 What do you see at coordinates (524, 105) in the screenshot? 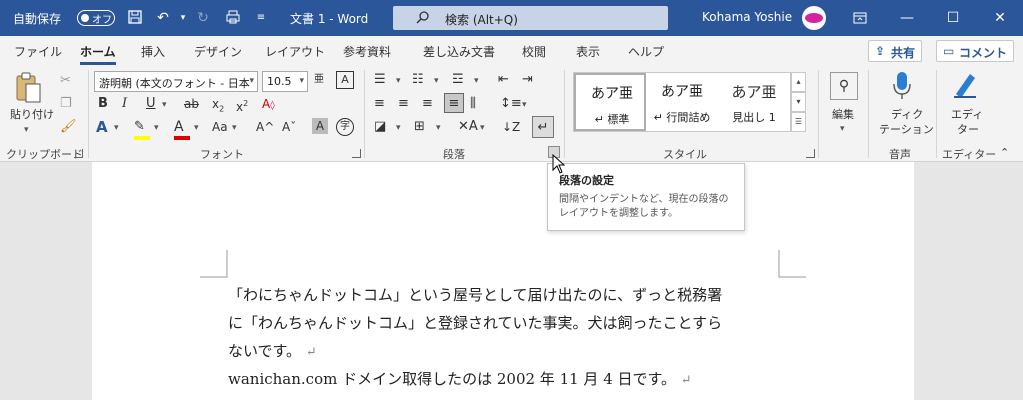
I see `line-spacing-dropdown-icon: ▾` at bounding box center [524, 105].